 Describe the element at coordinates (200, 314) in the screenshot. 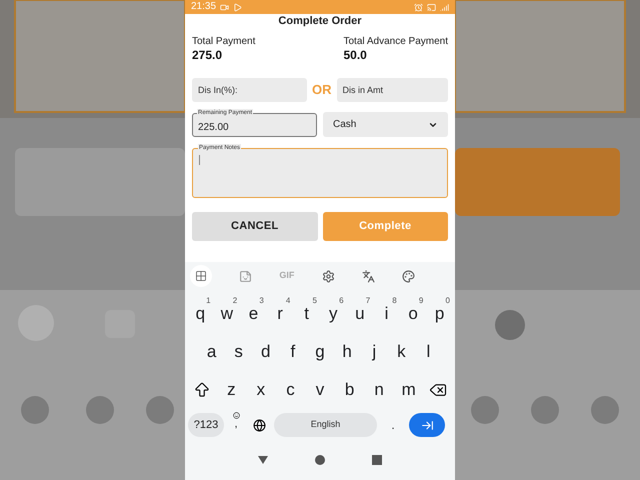

I see `keyboard-key: q 1` at that location.